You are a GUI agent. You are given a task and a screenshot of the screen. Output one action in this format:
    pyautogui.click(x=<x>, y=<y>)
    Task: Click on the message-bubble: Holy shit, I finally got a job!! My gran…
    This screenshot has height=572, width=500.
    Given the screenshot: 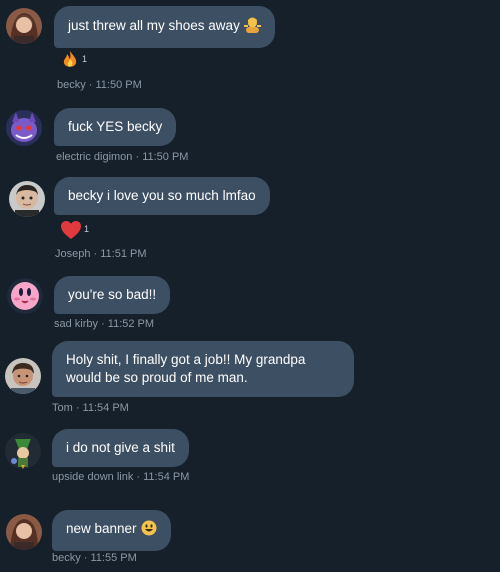 What is the action you would take?
    pyautogui.click(x=203, y=369)
    